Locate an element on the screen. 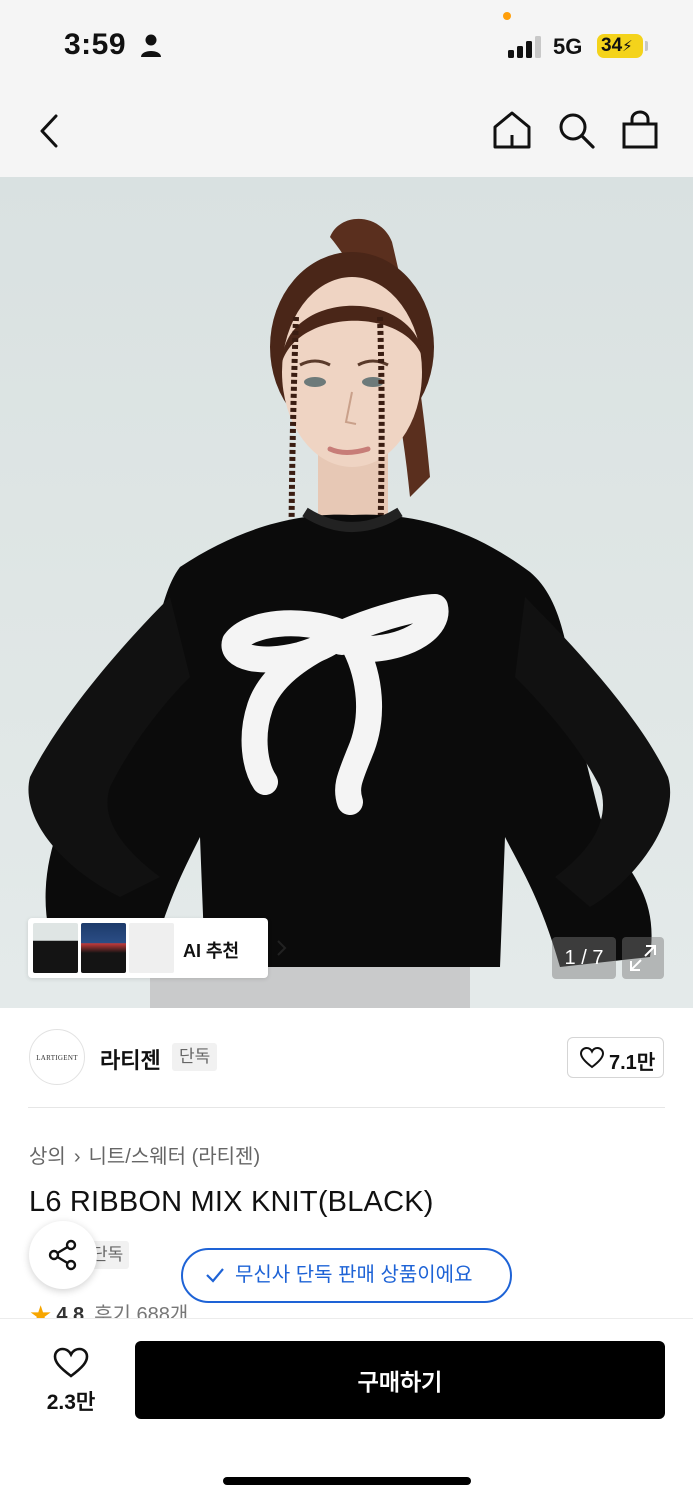 Image resolution: width=693 pixels, height=1500 pixels. expand-icon is located at coordinates (643, 958).